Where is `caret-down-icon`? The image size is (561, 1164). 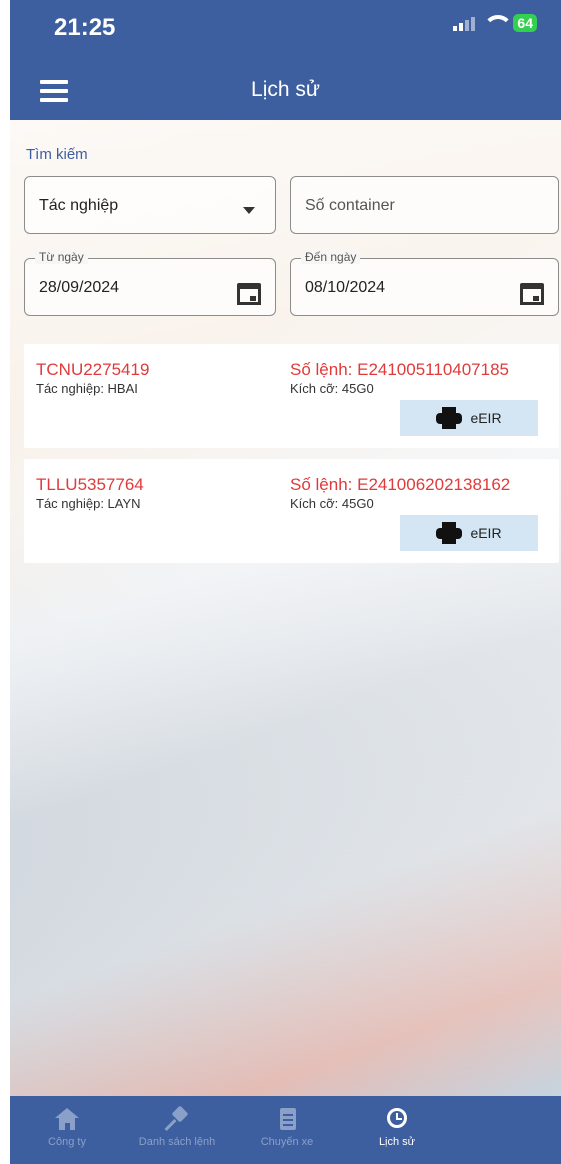 caret-down-icon is located at coordinates (249, 210).